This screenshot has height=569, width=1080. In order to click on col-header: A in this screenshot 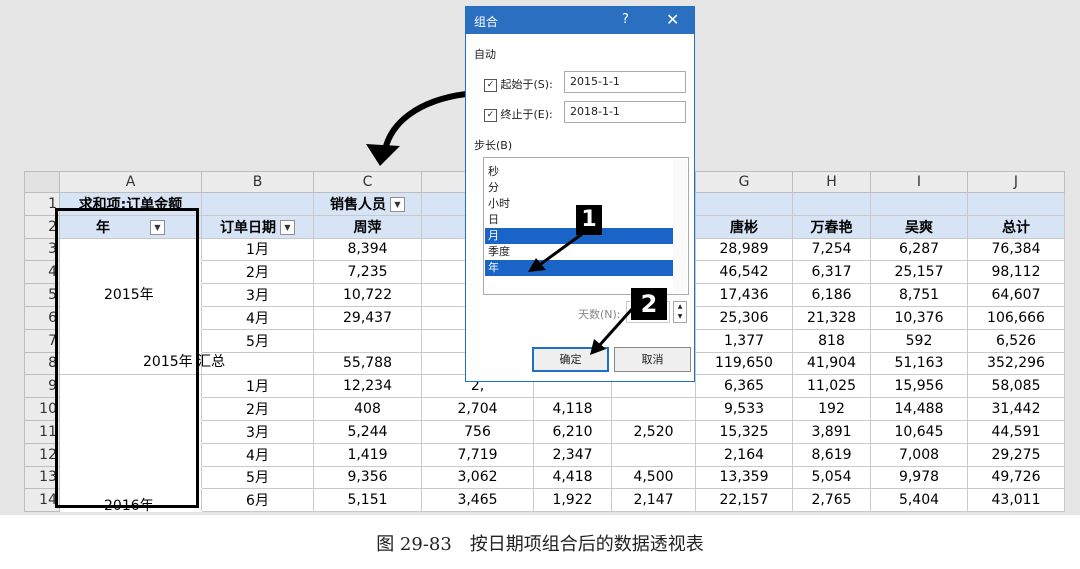, I will do `click(130, 182)`.